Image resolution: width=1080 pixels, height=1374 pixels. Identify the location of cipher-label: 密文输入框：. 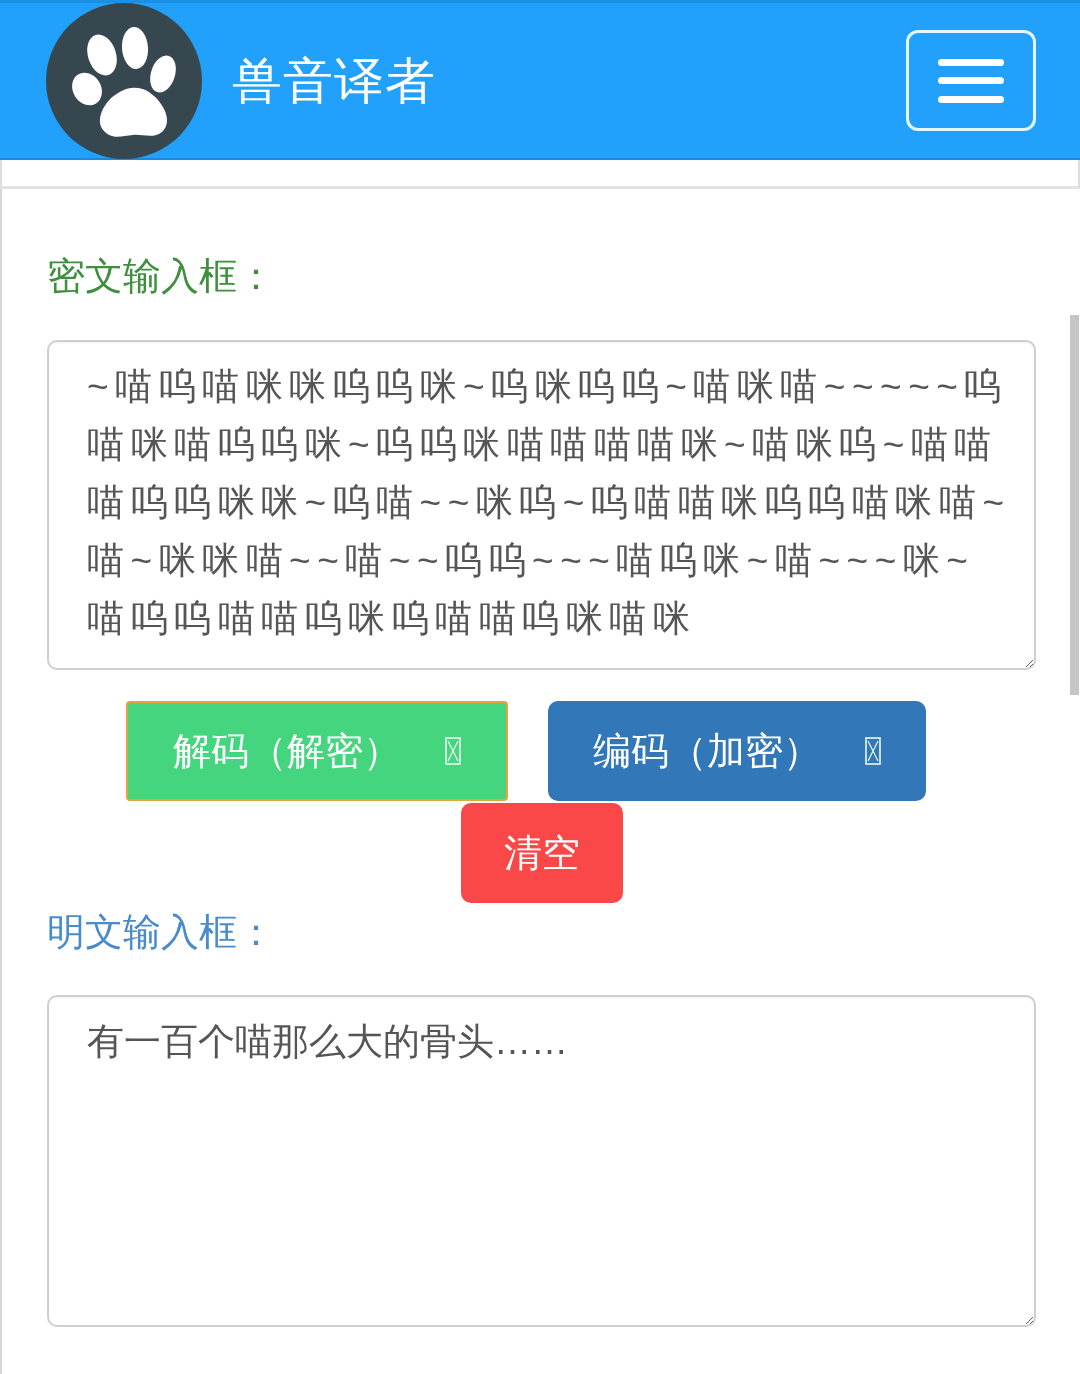
(161, 276).